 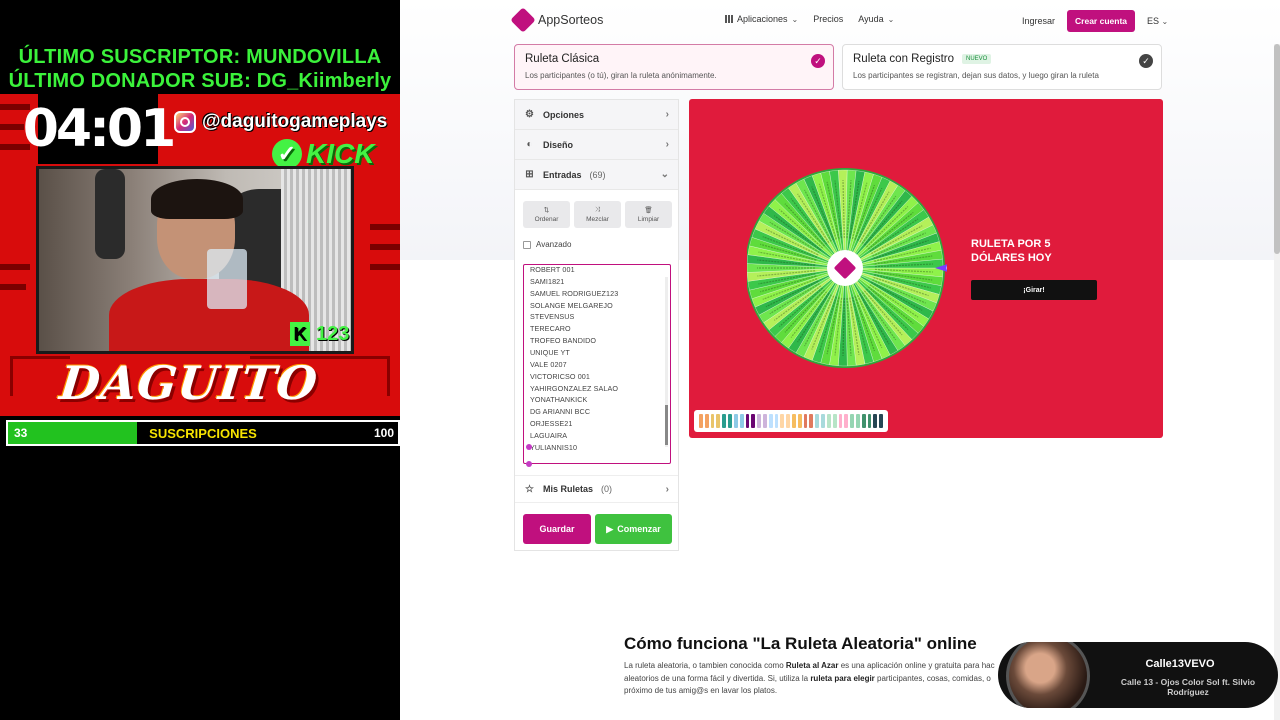 I want to click on countdown-timer: 04:01, so click(x=99, y=129).